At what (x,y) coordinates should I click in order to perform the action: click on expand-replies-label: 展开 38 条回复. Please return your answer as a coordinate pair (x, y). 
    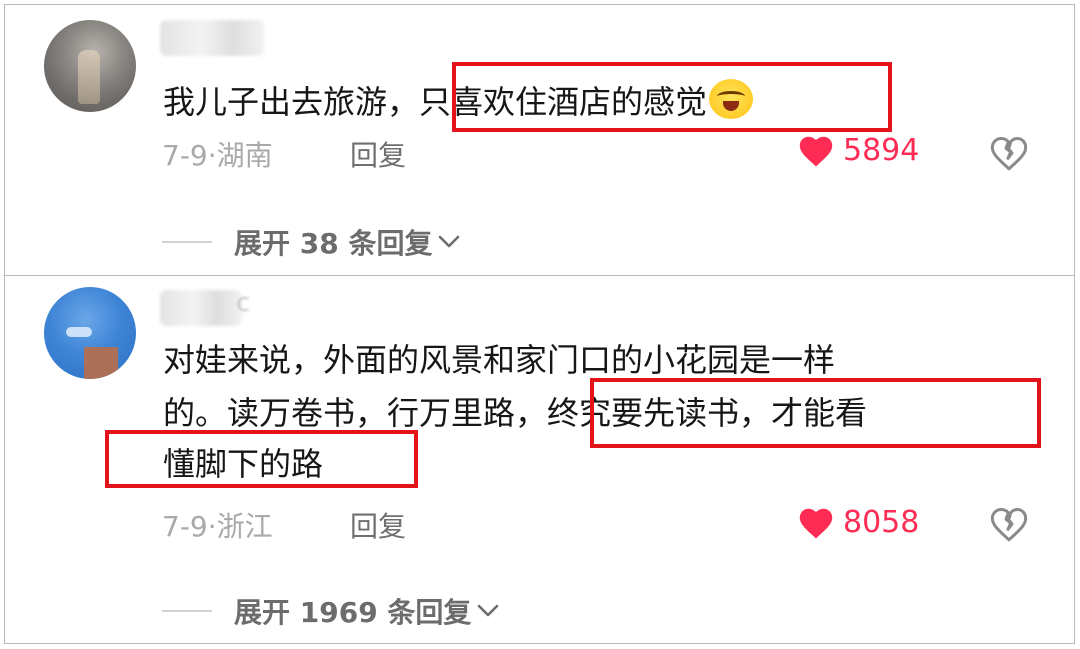
    Looking at the image, I should click on (333, 243).